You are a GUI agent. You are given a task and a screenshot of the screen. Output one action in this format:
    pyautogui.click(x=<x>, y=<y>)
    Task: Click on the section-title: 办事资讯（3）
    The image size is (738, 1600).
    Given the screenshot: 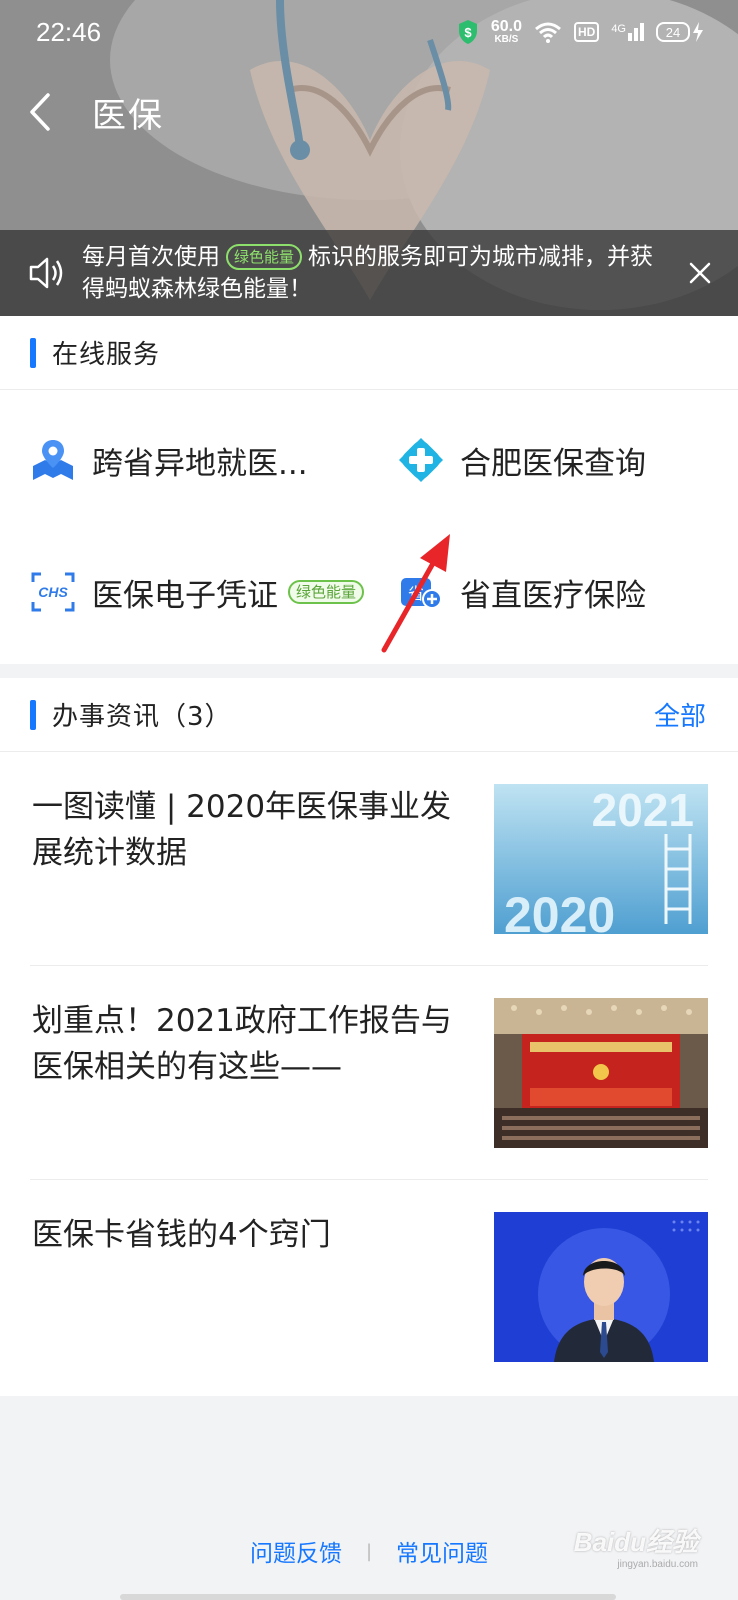 What is the action you would take?
    pyautogui.click(x=142, y=717)
    